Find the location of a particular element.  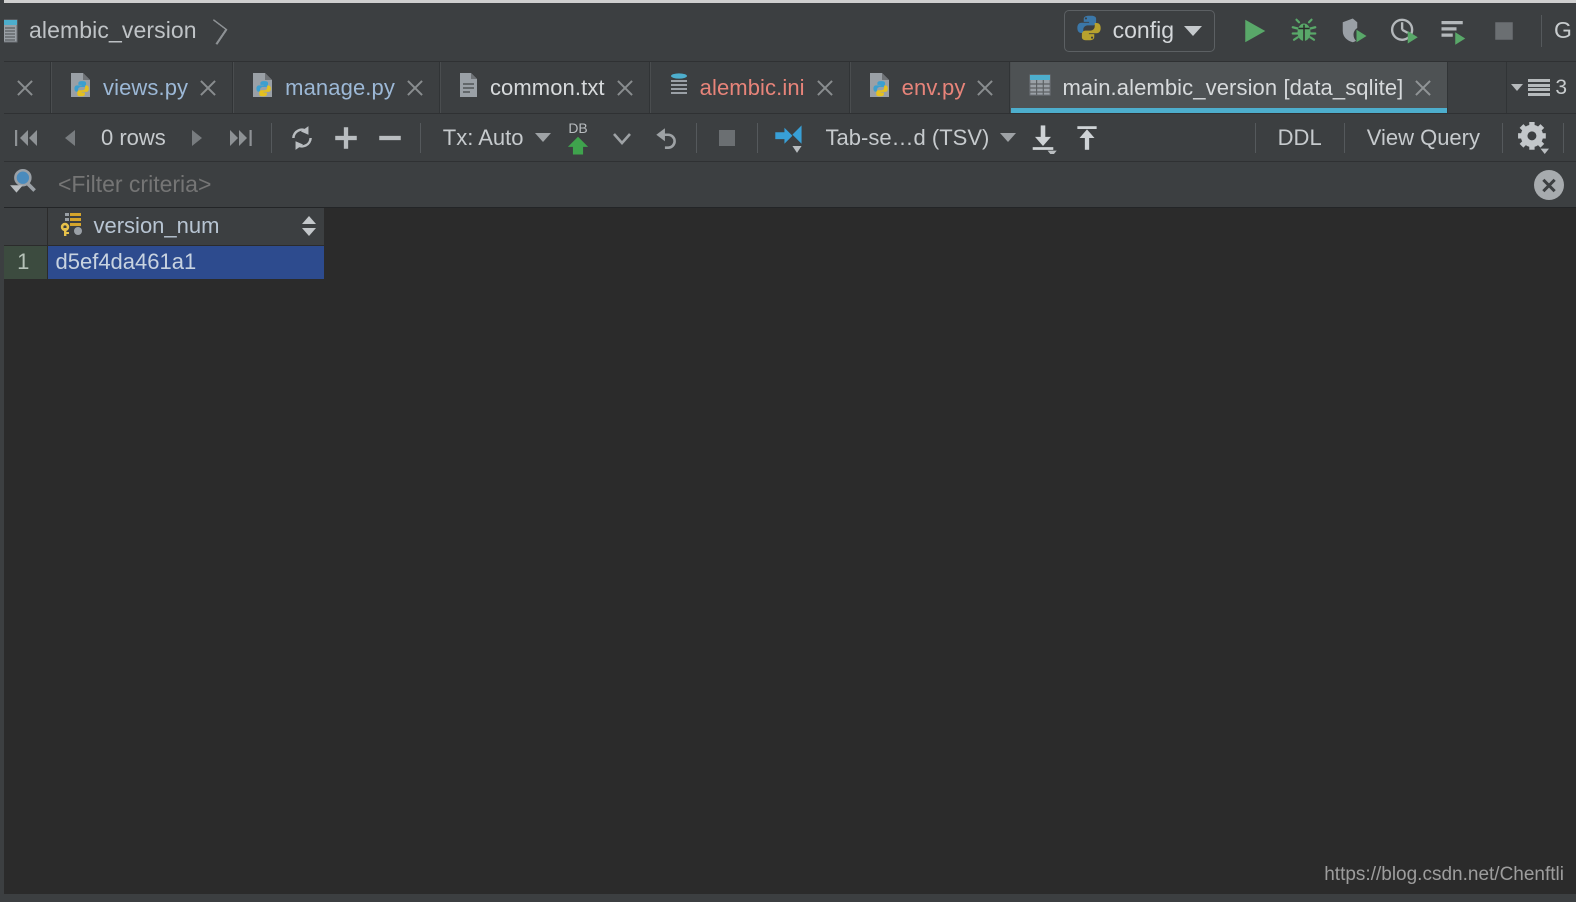

data-extractor-button is located at coordinates (789, 138).